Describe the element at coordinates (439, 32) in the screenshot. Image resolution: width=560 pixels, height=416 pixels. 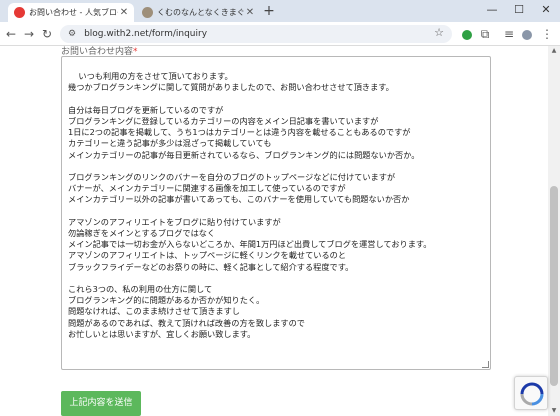
I see `bookmark-star-icon: ☆` at that location.